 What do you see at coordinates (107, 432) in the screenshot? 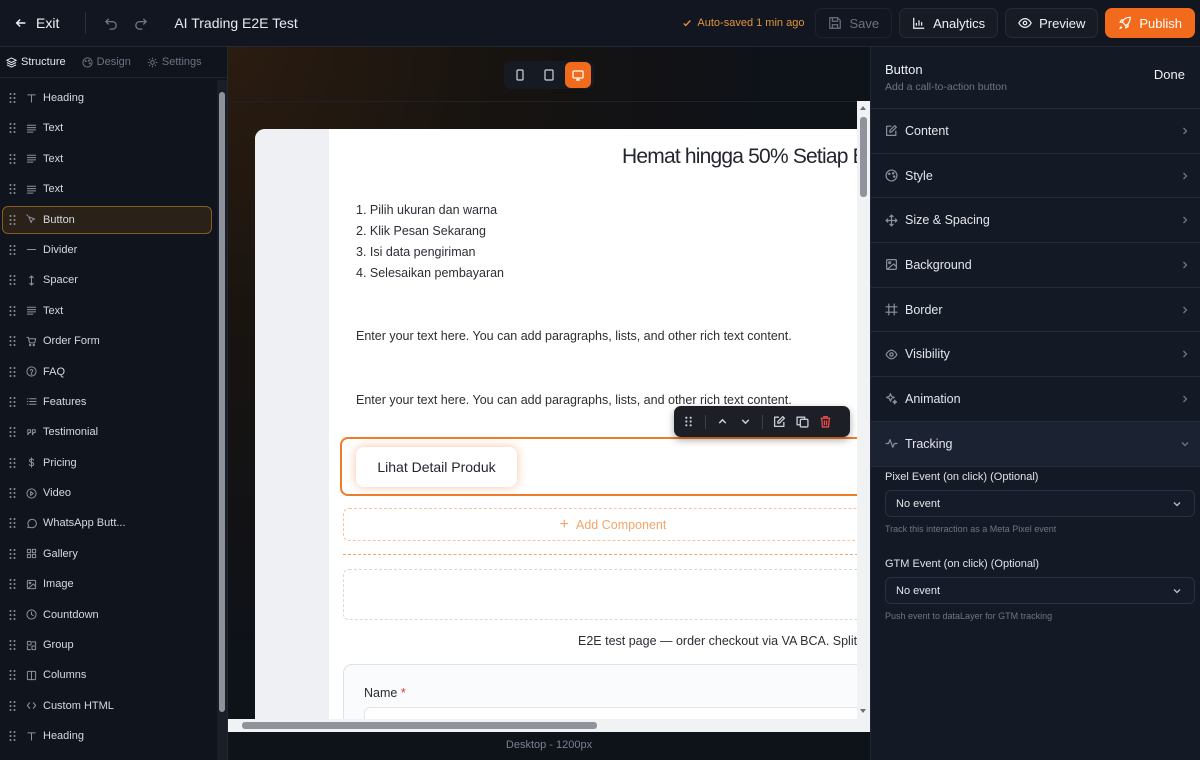
I see `structure-item-testimonial: Testimonial` at bounding box center [107, 432].